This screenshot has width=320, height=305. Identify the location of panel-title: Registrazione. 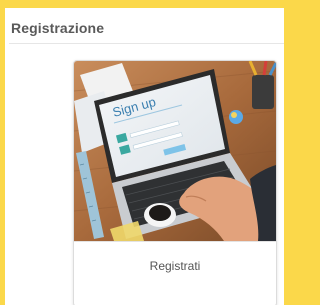
(58, 28).